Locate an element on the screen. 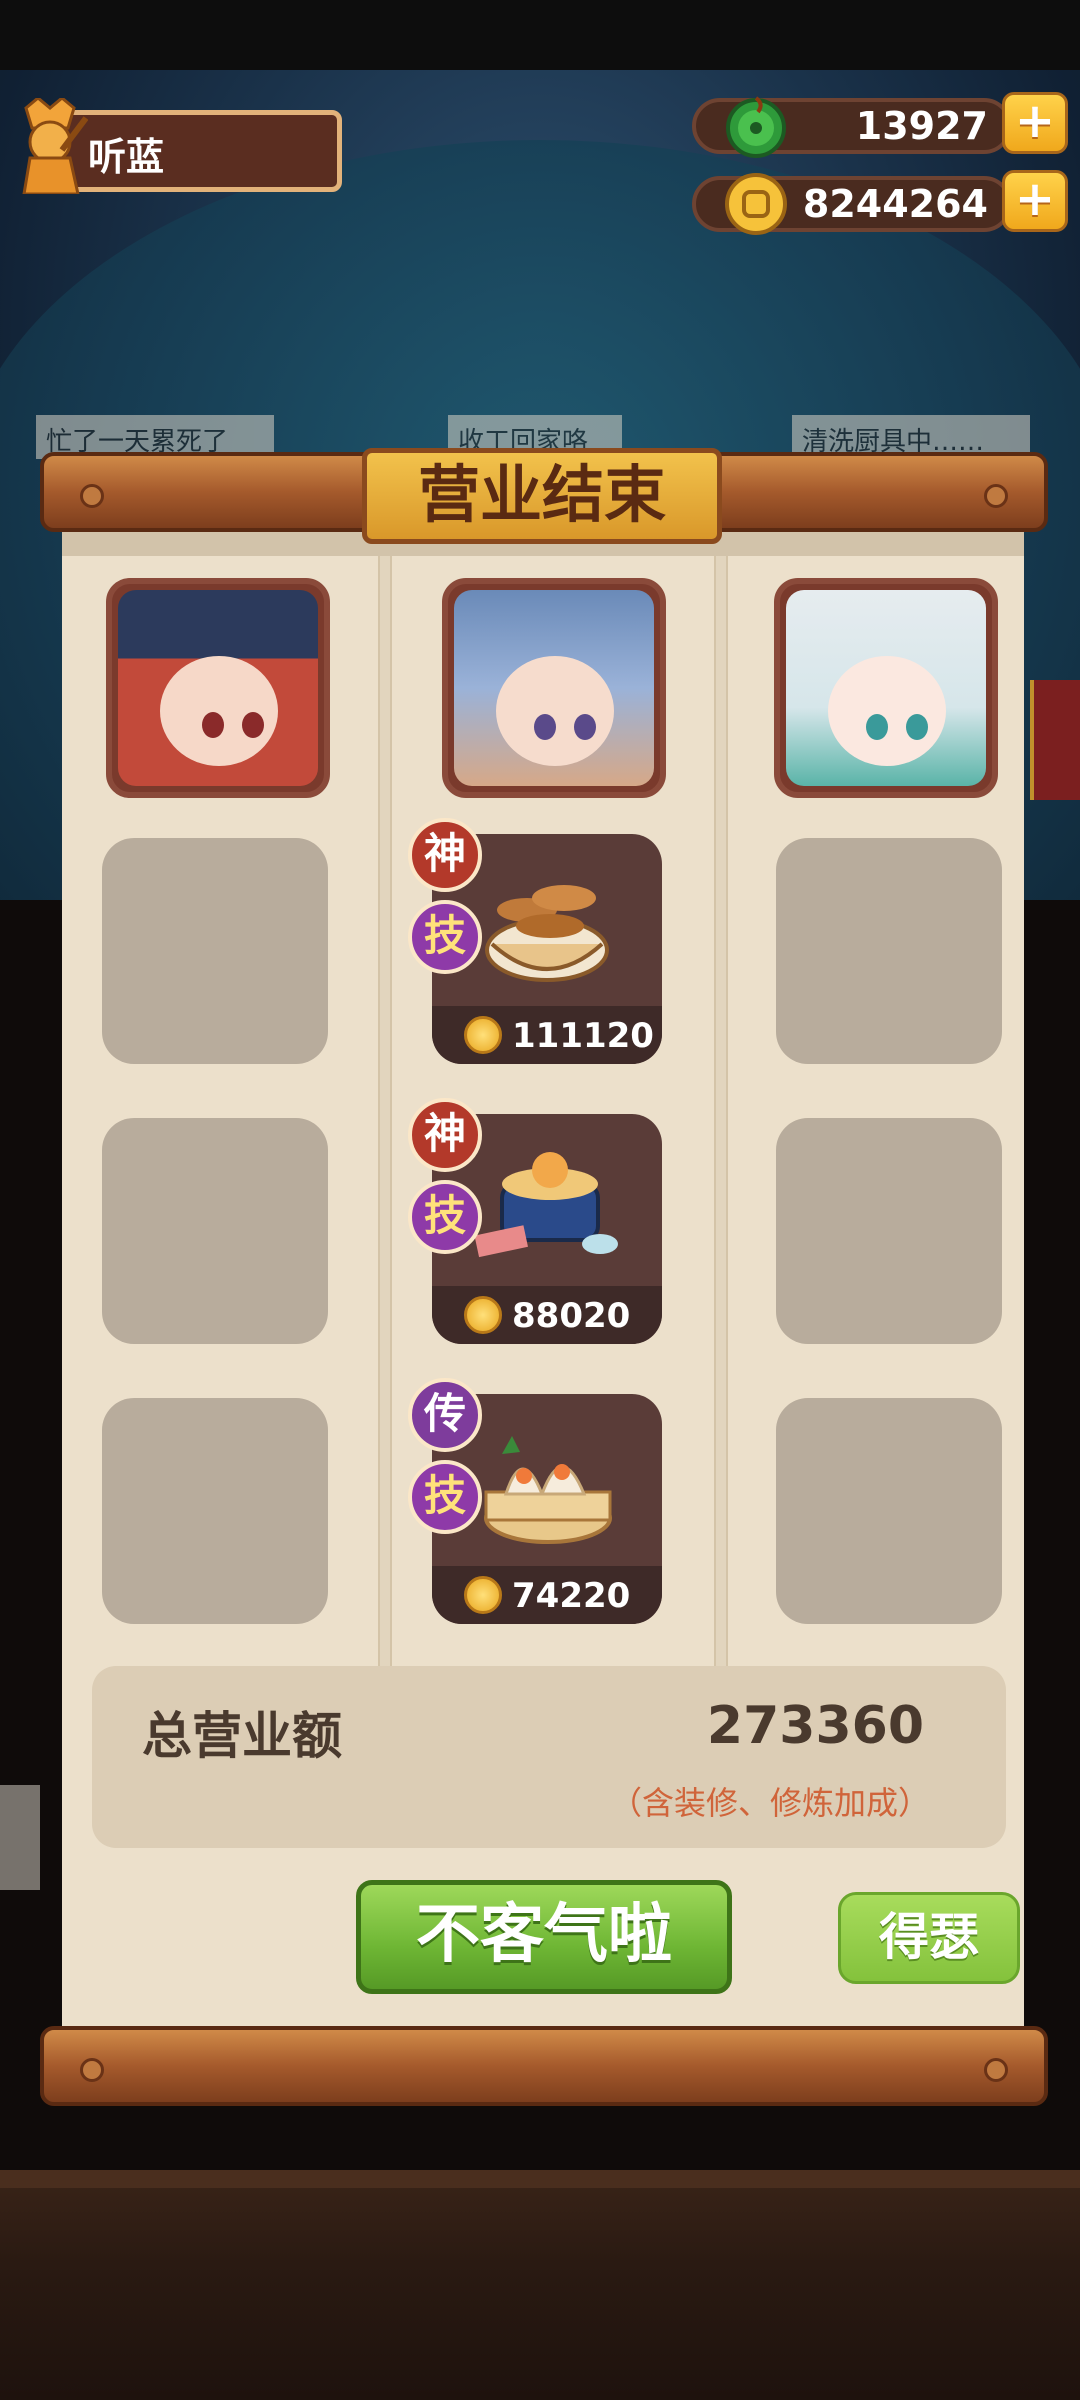 This screenshot has width=1080, height=2400. background-side-note is located at coordinates (20, 1837).